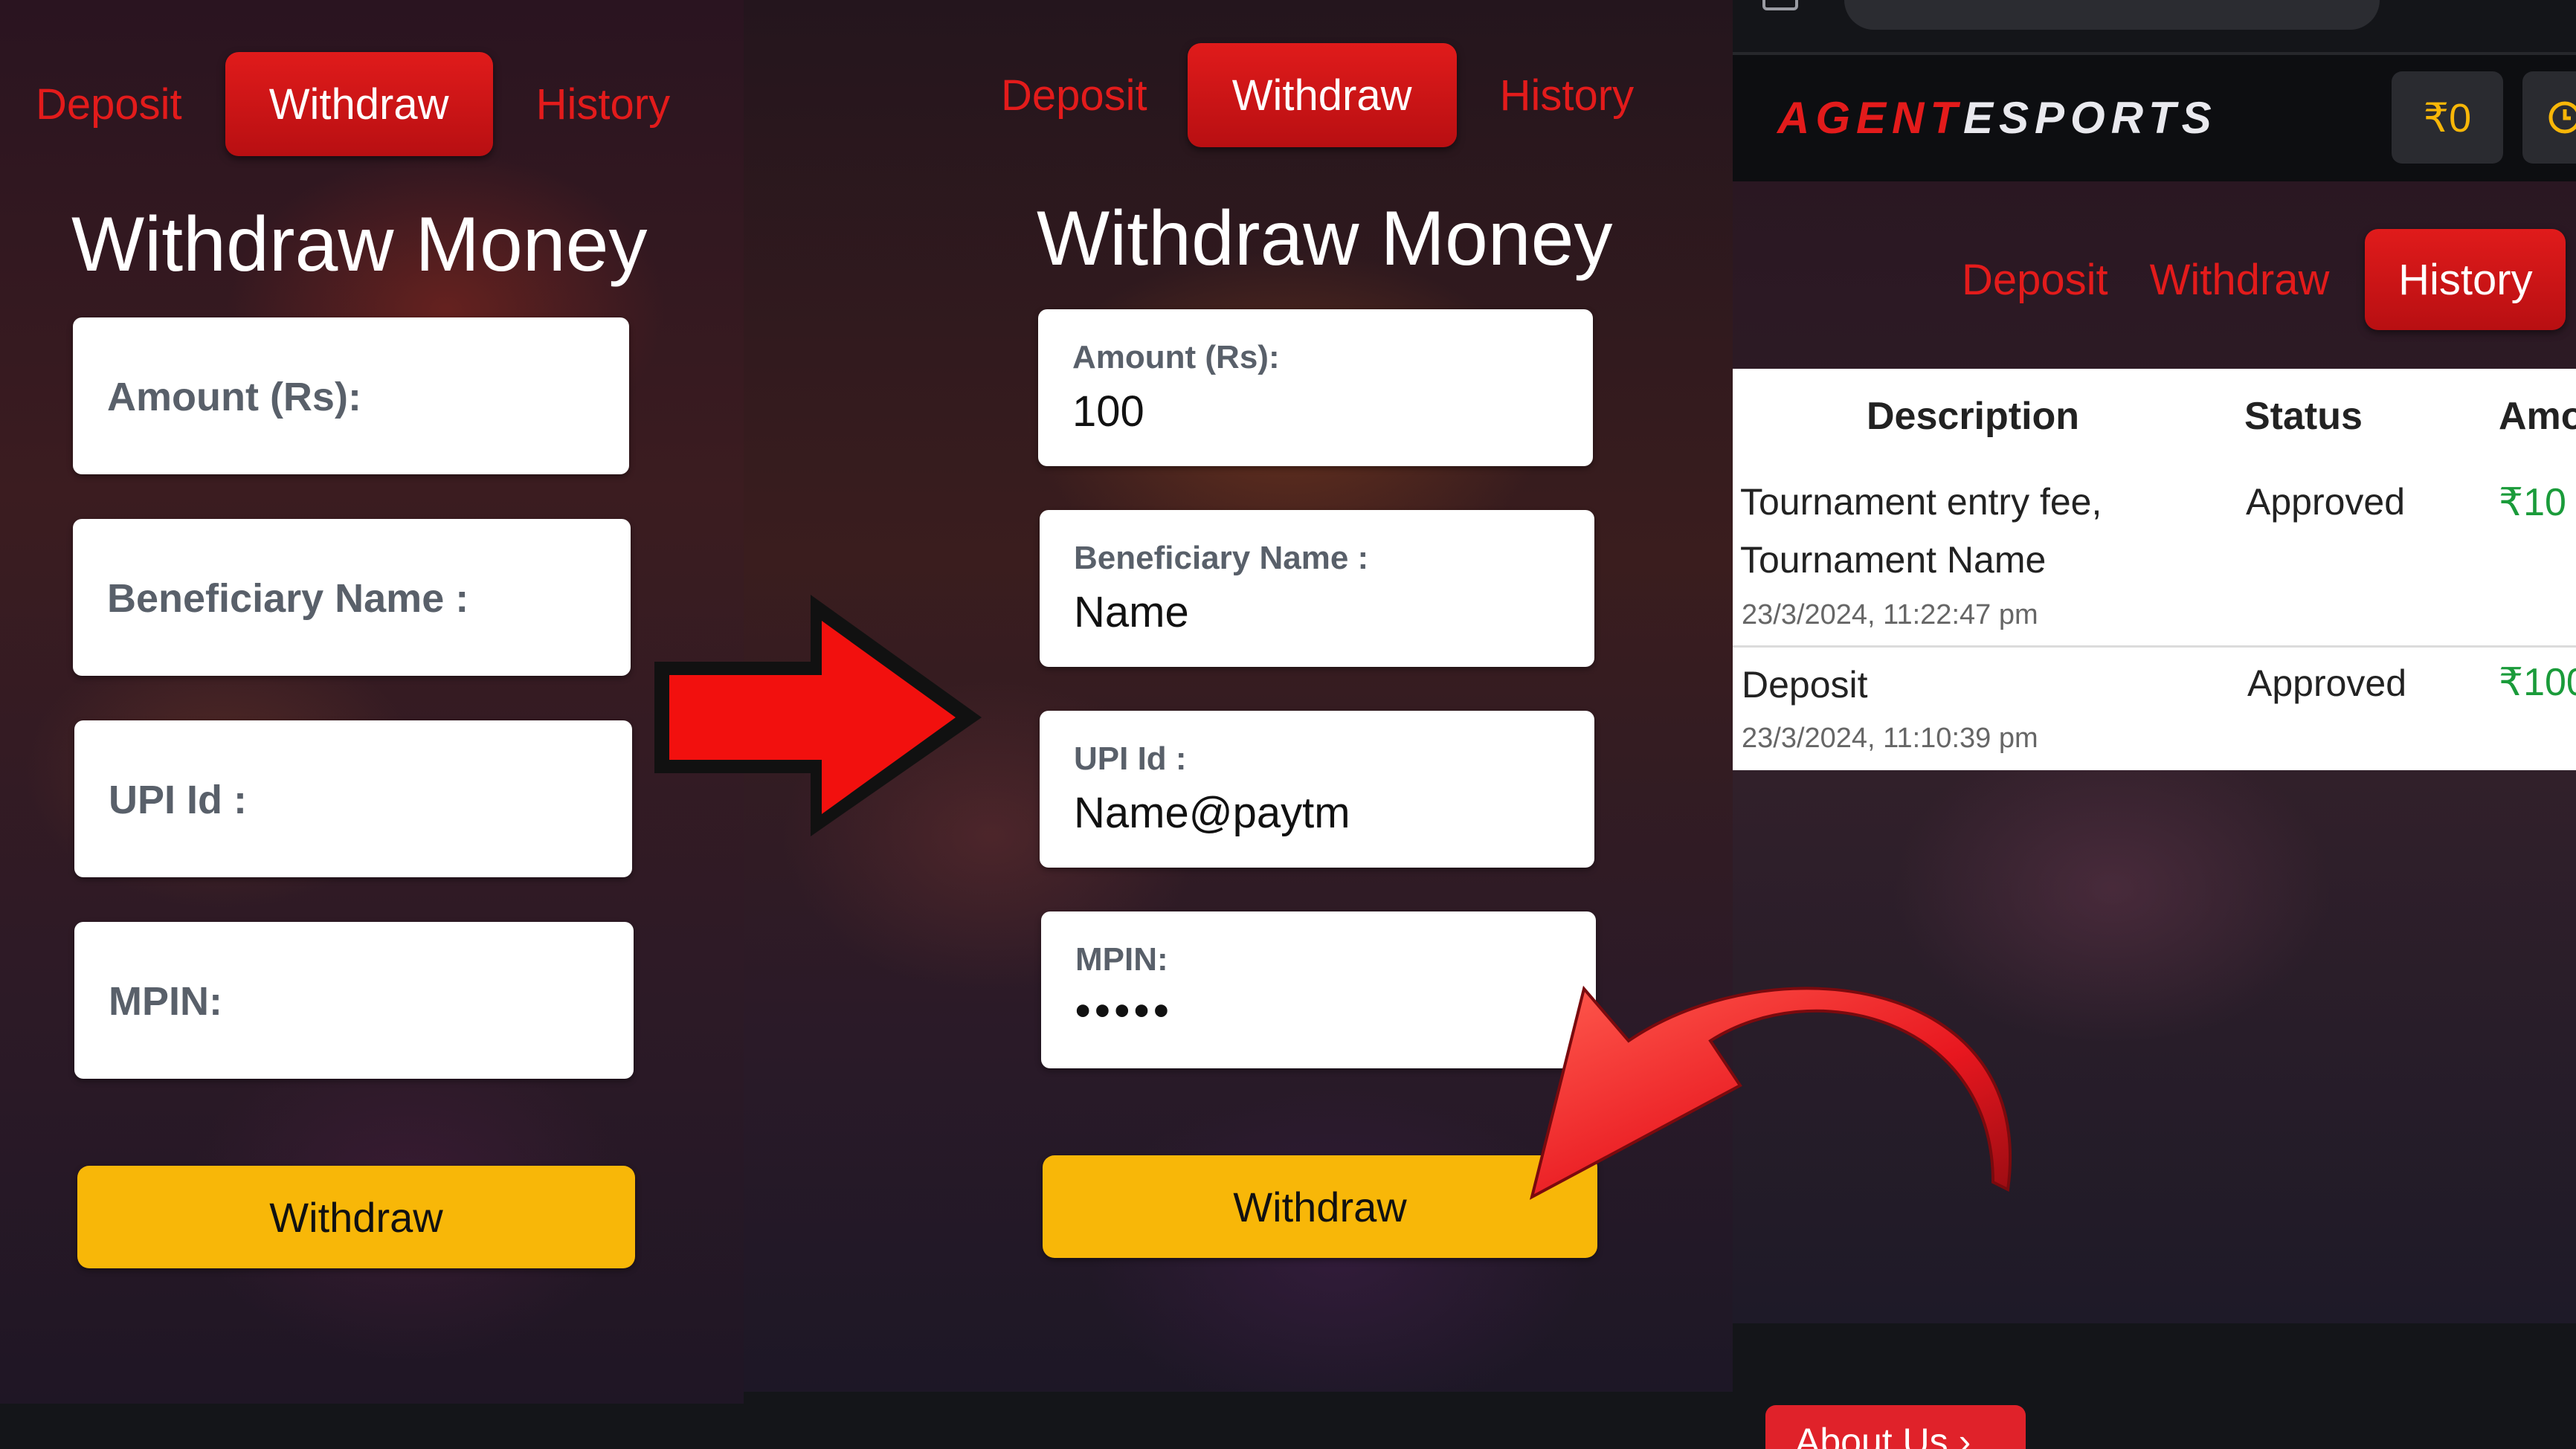  What do you see at coordinates (1770, 1092) in the screenshot?
I see `curved-arrow-icon` at bounding box center [1770, 1092].